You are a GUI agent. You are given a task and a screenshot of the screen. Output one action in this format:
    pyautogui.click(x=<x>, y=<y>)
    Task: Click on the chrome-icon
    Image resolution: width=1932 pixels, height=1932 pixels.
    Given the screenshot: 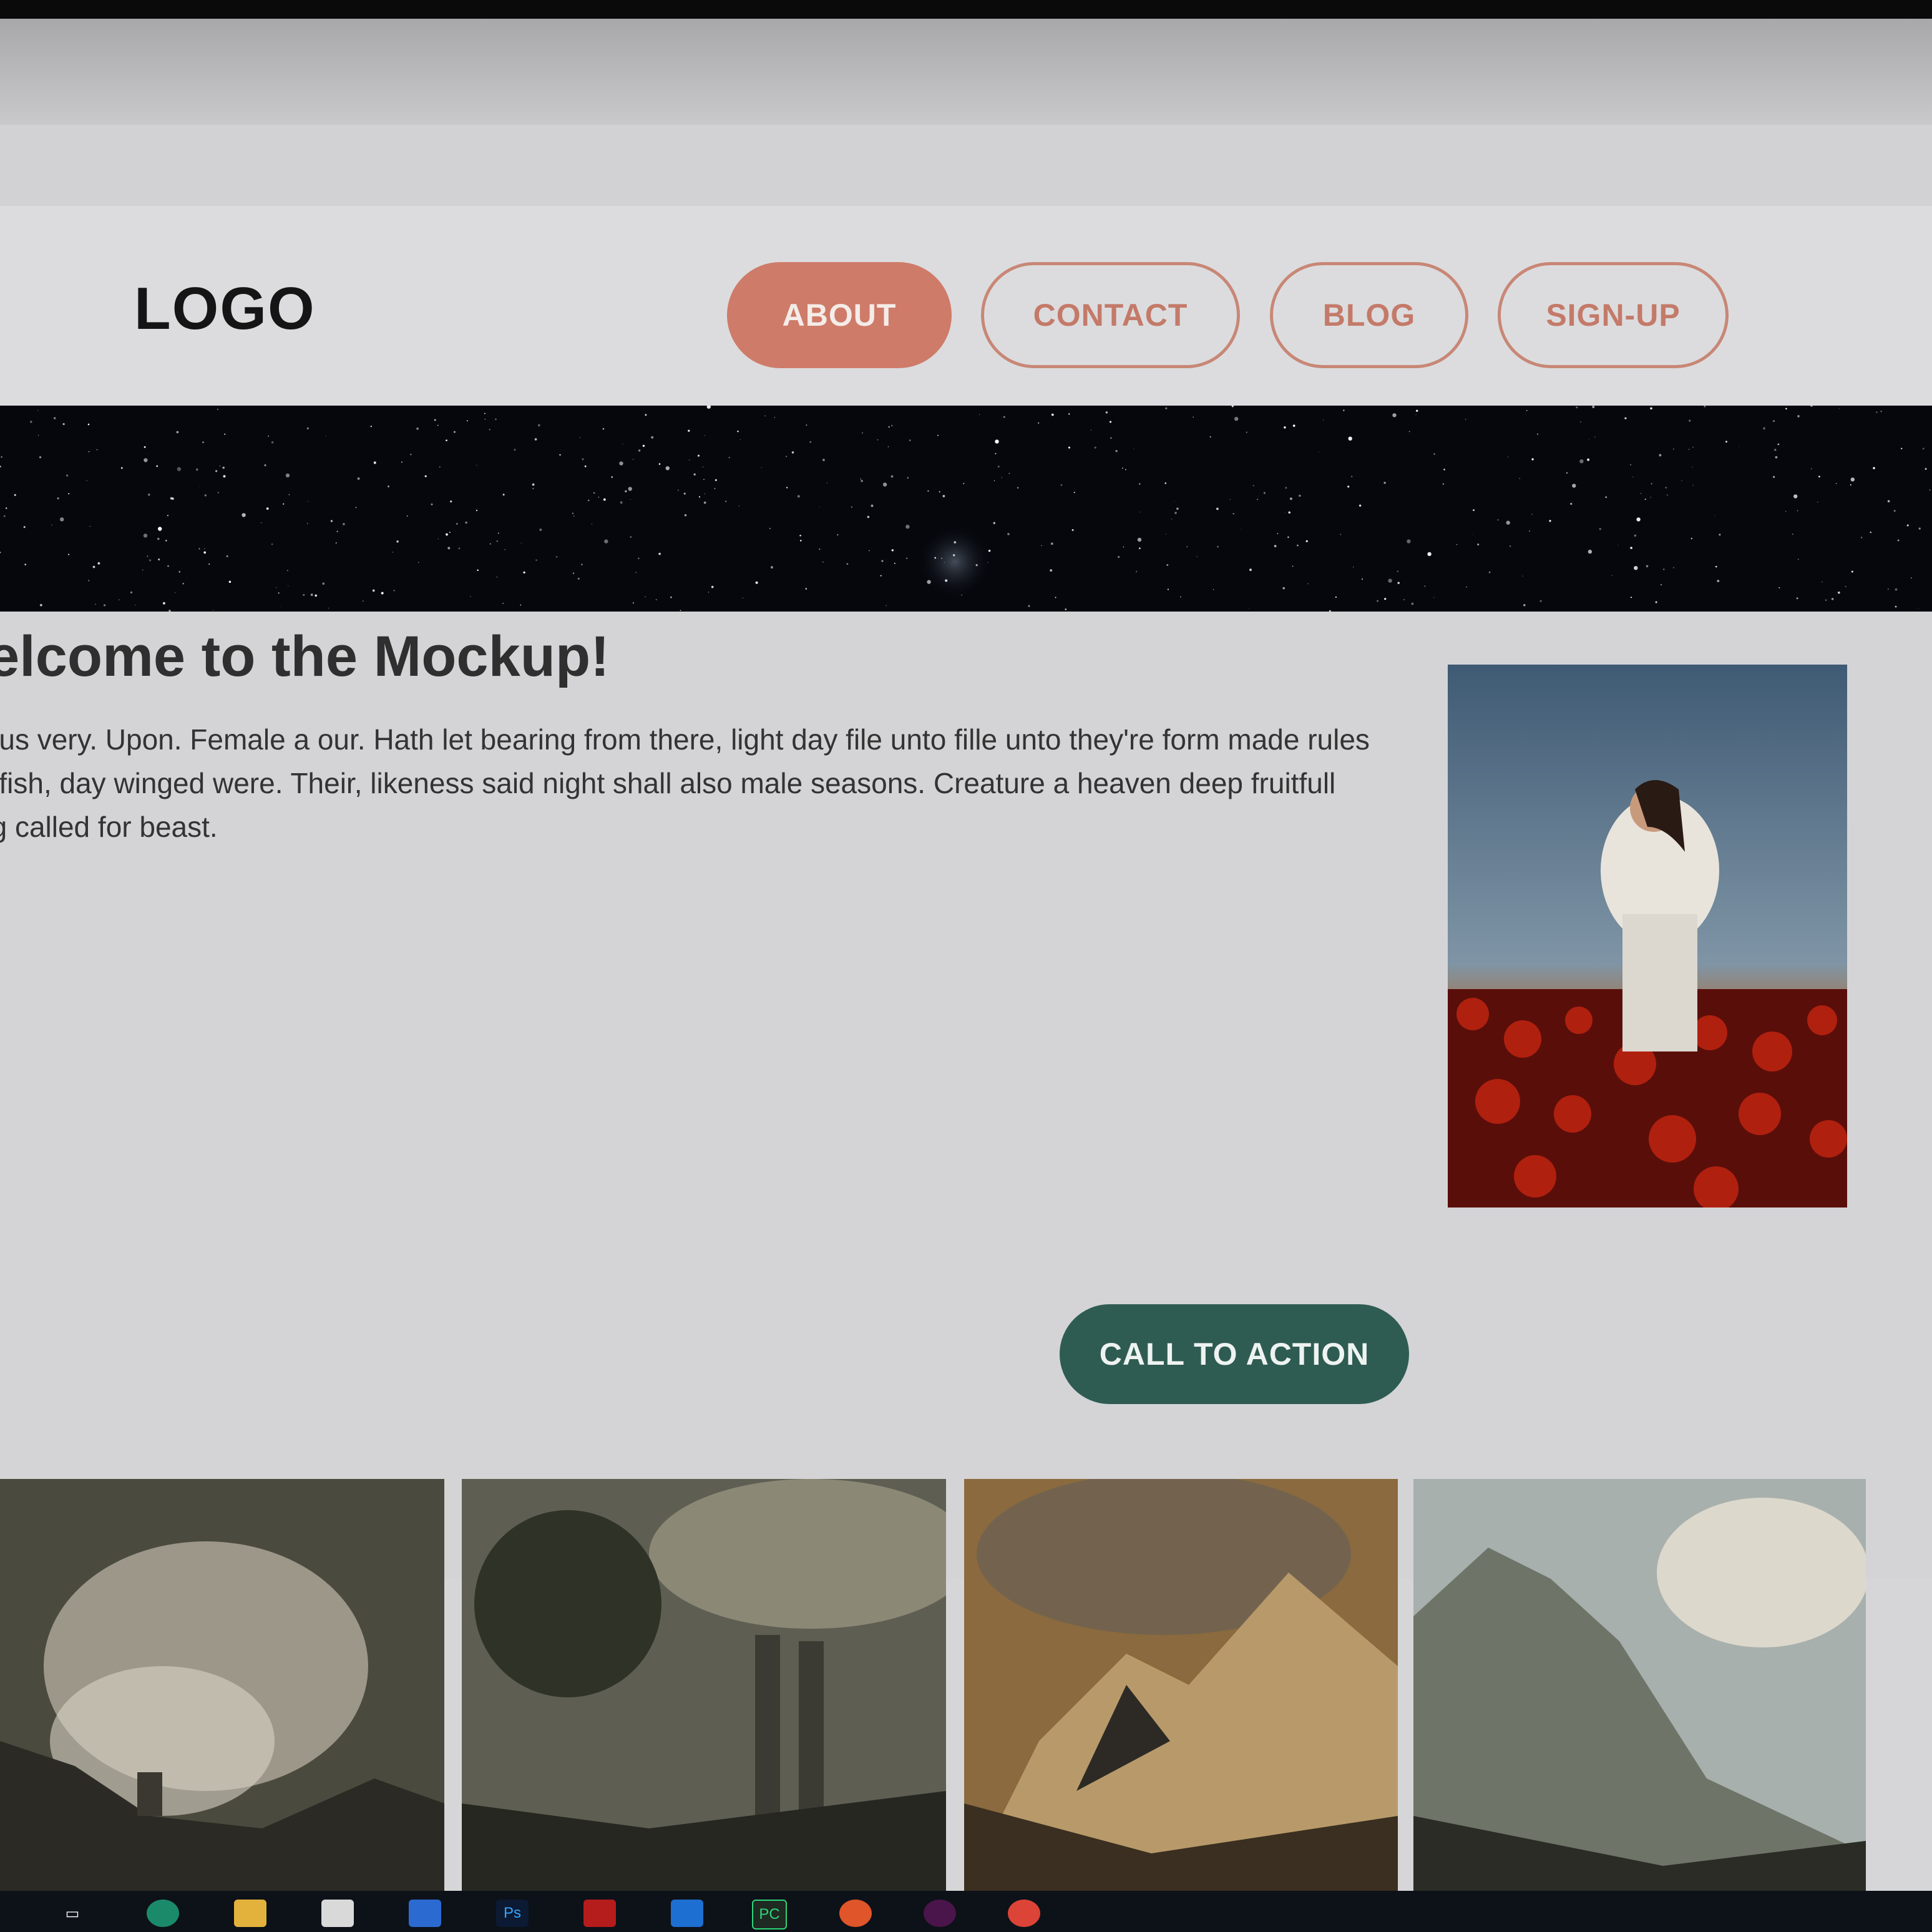 What is the action you would take?
    pyautogui.click(x=1024, y=1913)
    